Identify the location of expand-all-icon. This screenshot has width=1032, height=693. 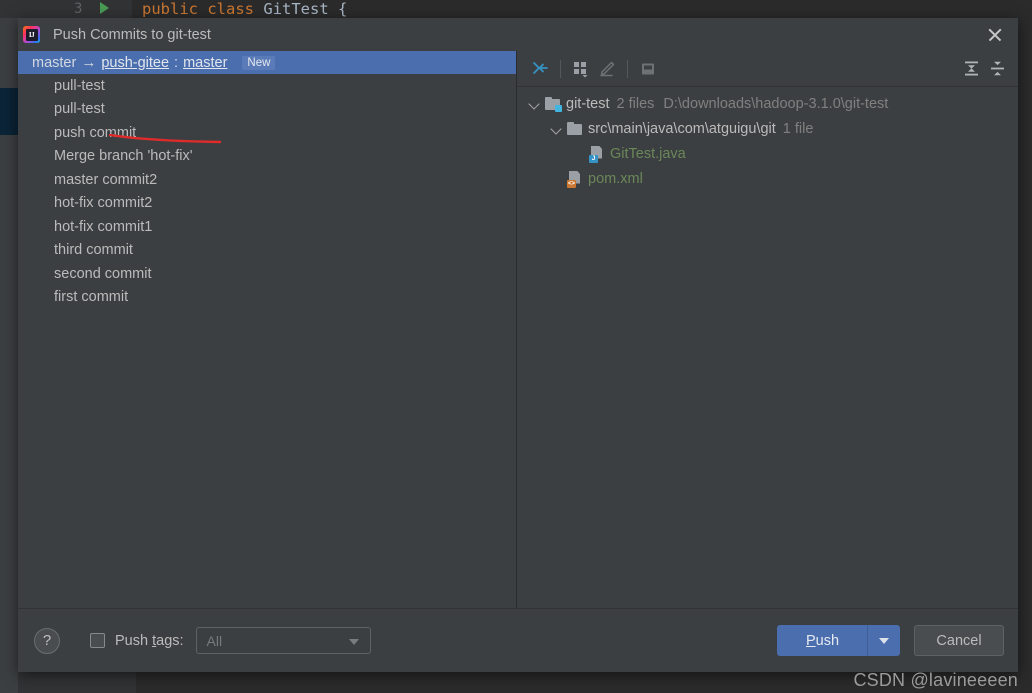
(971, 69).